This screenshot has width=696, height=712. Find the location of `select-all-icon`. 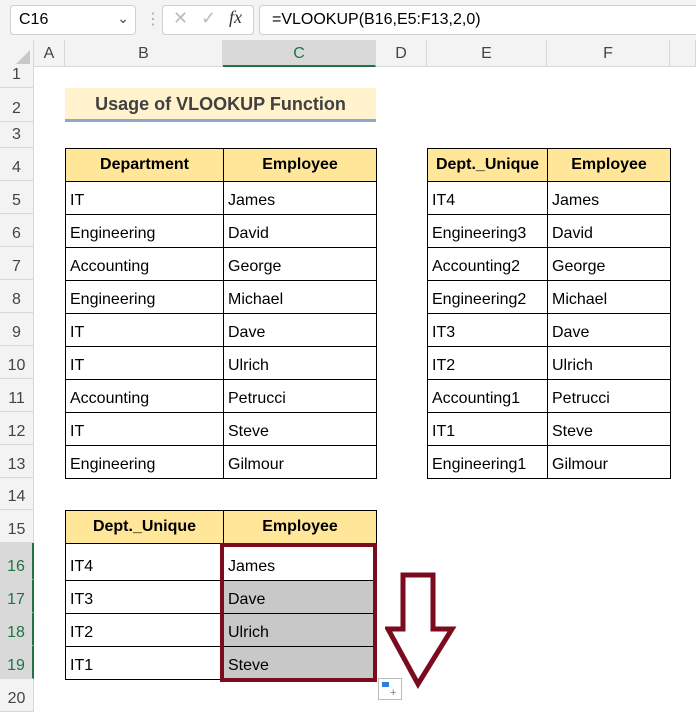

select-all-icon is located at coordinates (23, 57).